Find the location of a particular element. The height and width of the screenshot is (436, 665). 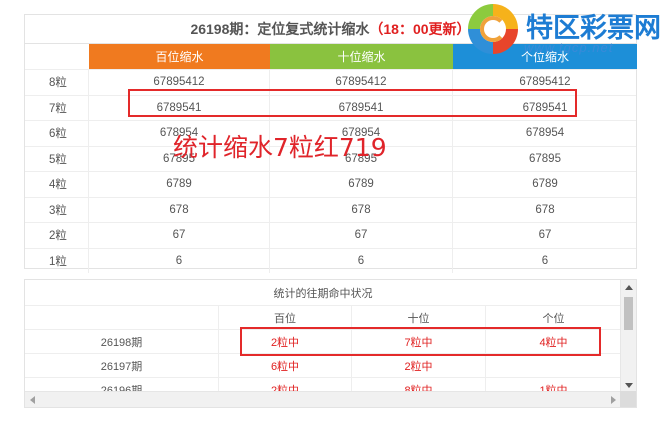

cell-tens: 67 is located at coordinates (361, 235).